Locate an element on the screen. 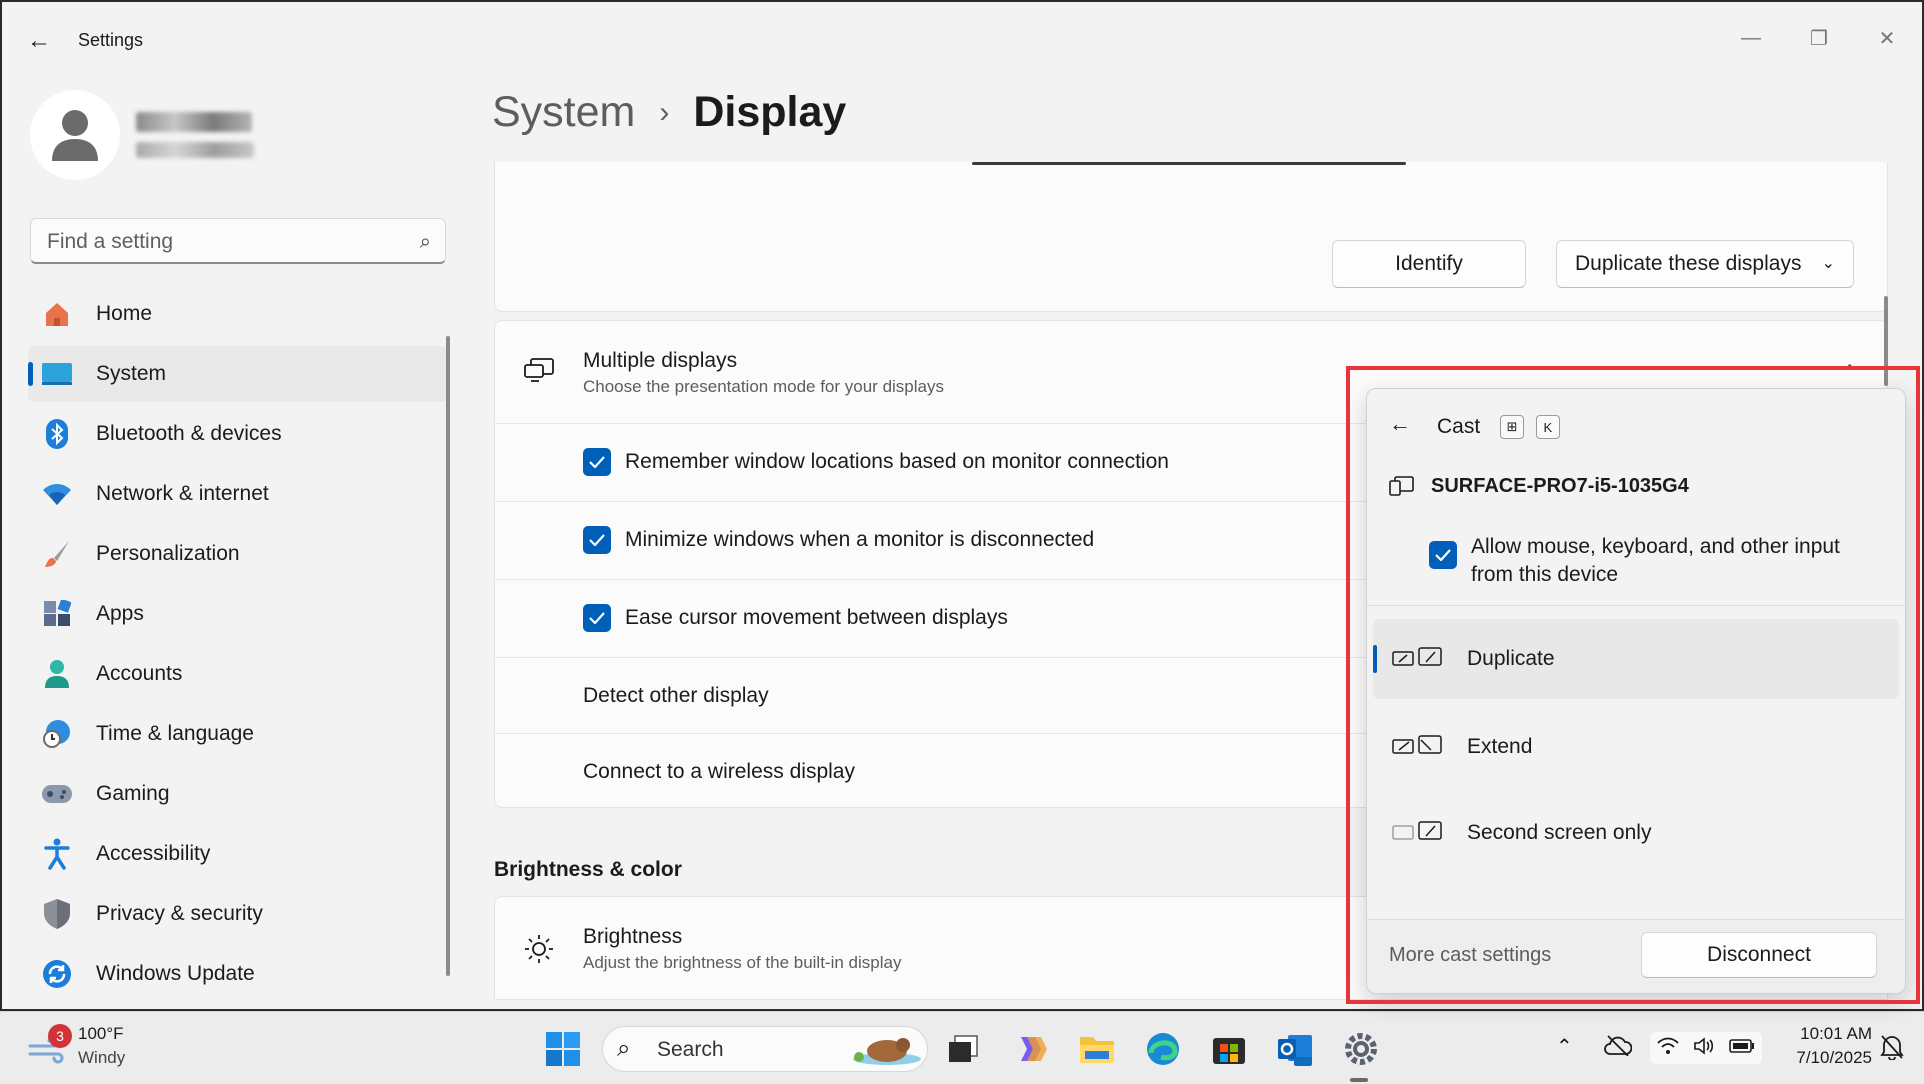  settings-running-indicator is located at coordinates (1359, 1080).